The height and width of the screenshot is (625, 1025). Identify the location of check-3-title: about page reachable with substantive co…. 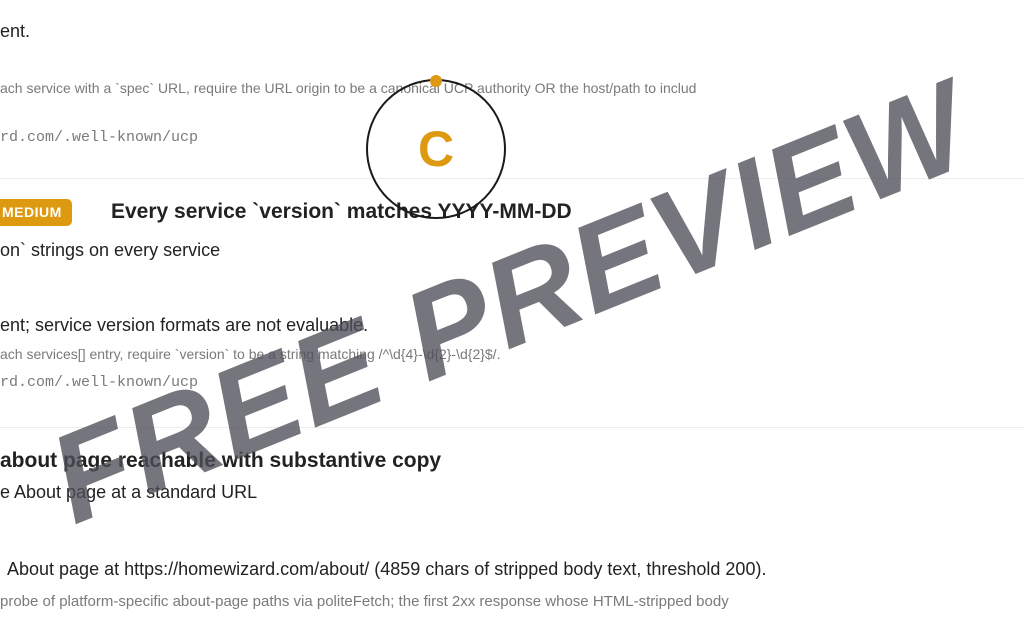
(221, 460).